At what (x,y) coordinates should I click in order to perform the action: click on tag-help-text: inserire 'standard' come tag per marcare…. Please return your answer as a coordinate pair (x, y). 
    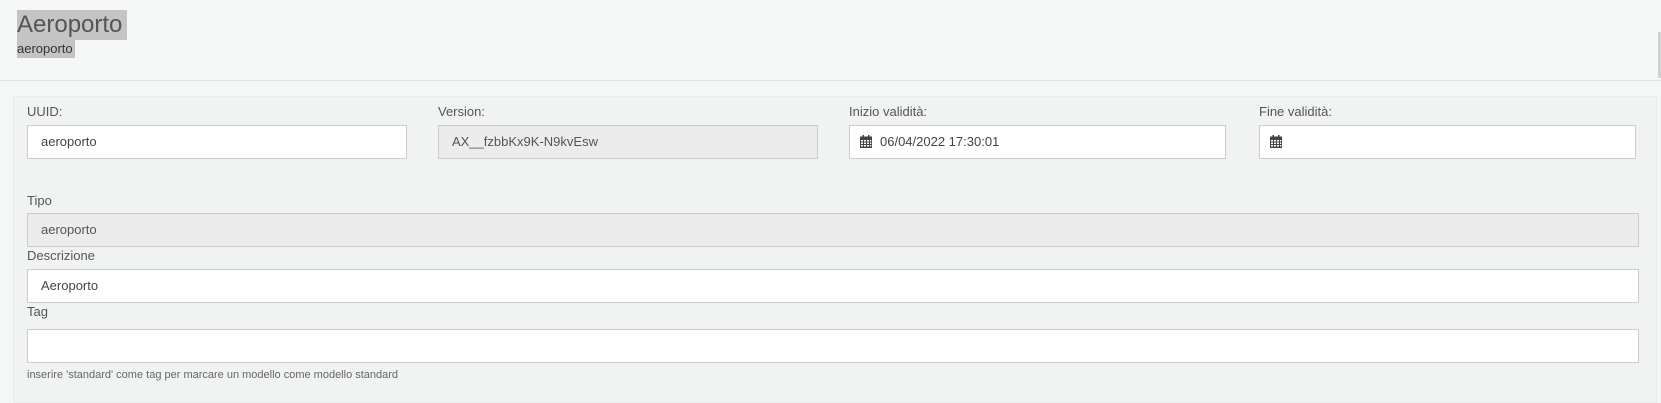
    Looking at the image, I should click on (213, 375).